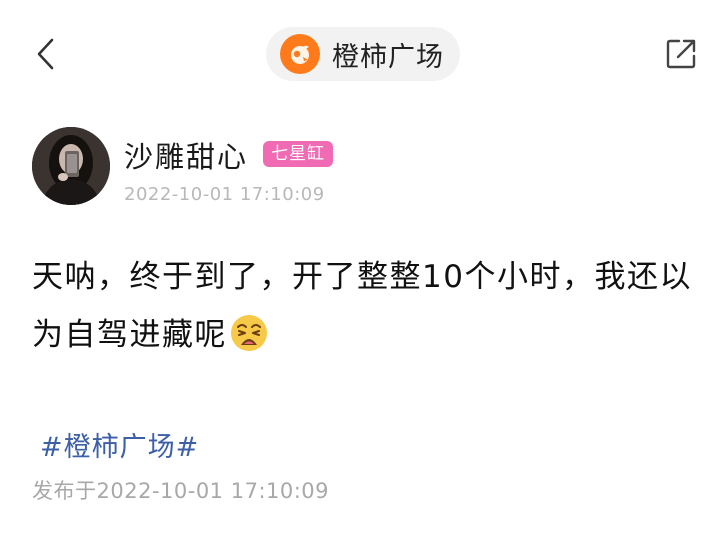 The height and width of the screenshot is (545, 720). I want to click on chevron-left-icon, so click(45, 54).